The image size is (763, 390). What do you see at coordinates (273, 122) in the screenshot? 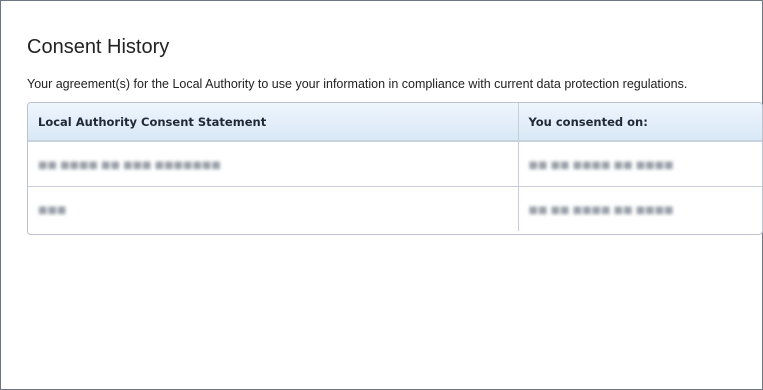
I see `column-header-statement: Local Authority Consent Statement` at bounding box center [273, 122].